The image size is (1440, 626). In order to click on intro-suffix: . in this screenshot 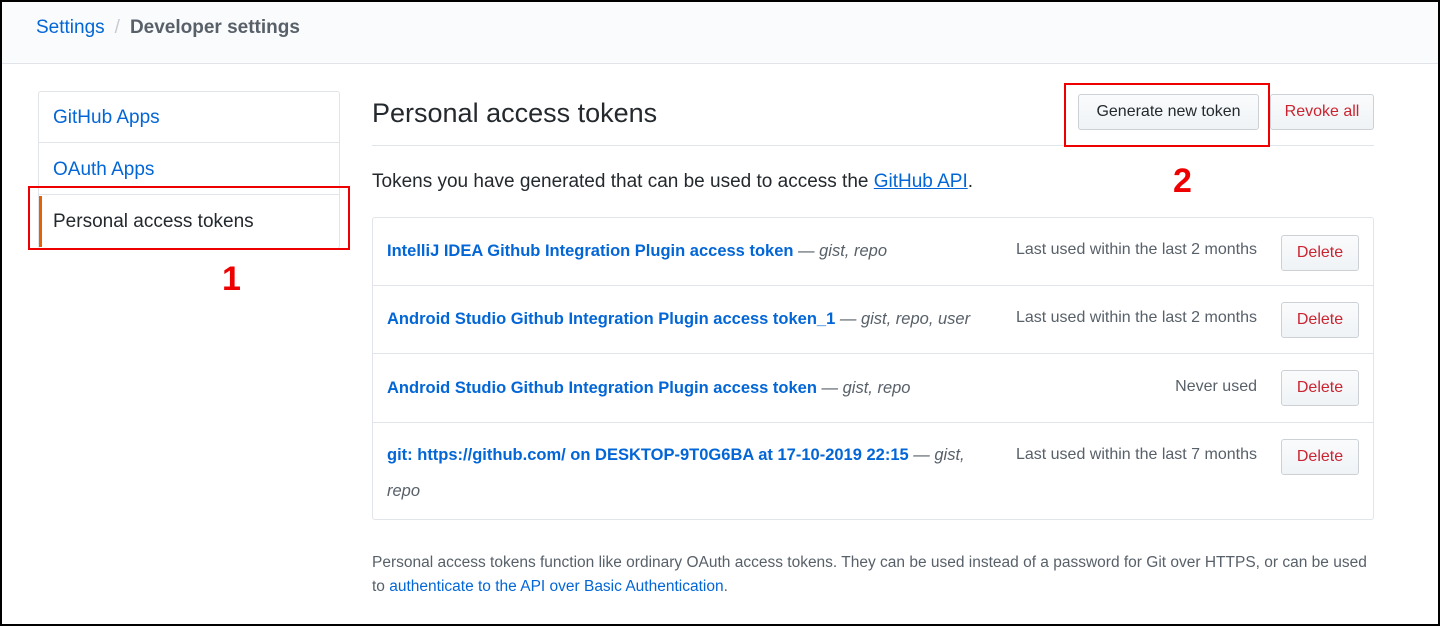, I will do `click(970, 181)`.